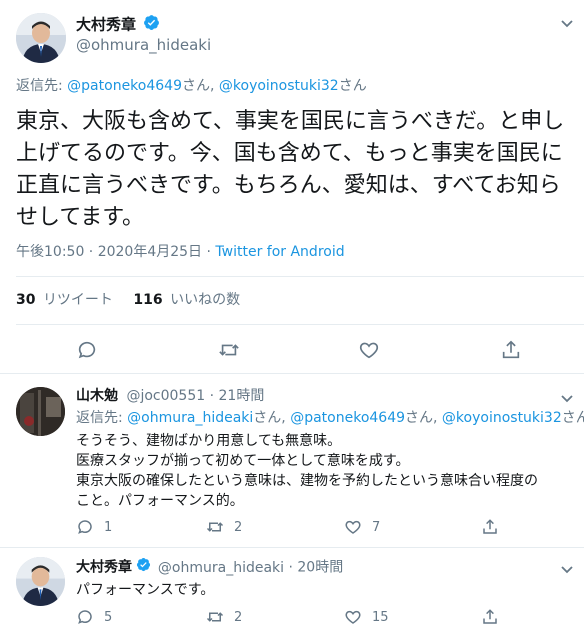 This screenshot has height=641, width=584. I want to click on retweet-button, so click(229, 350).